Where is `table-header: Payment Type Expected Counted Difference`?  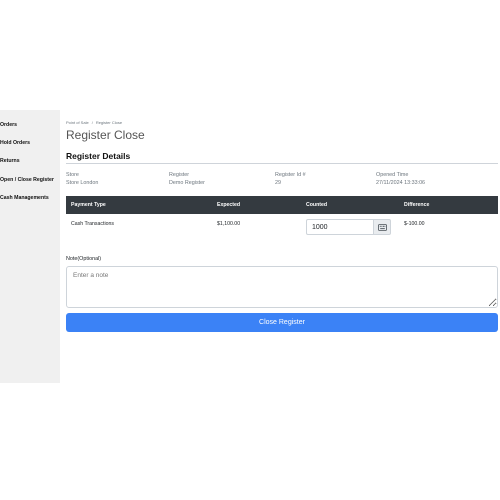 table-header: Payment Type Expected Counted Difference is located at coordinates (282, 205).